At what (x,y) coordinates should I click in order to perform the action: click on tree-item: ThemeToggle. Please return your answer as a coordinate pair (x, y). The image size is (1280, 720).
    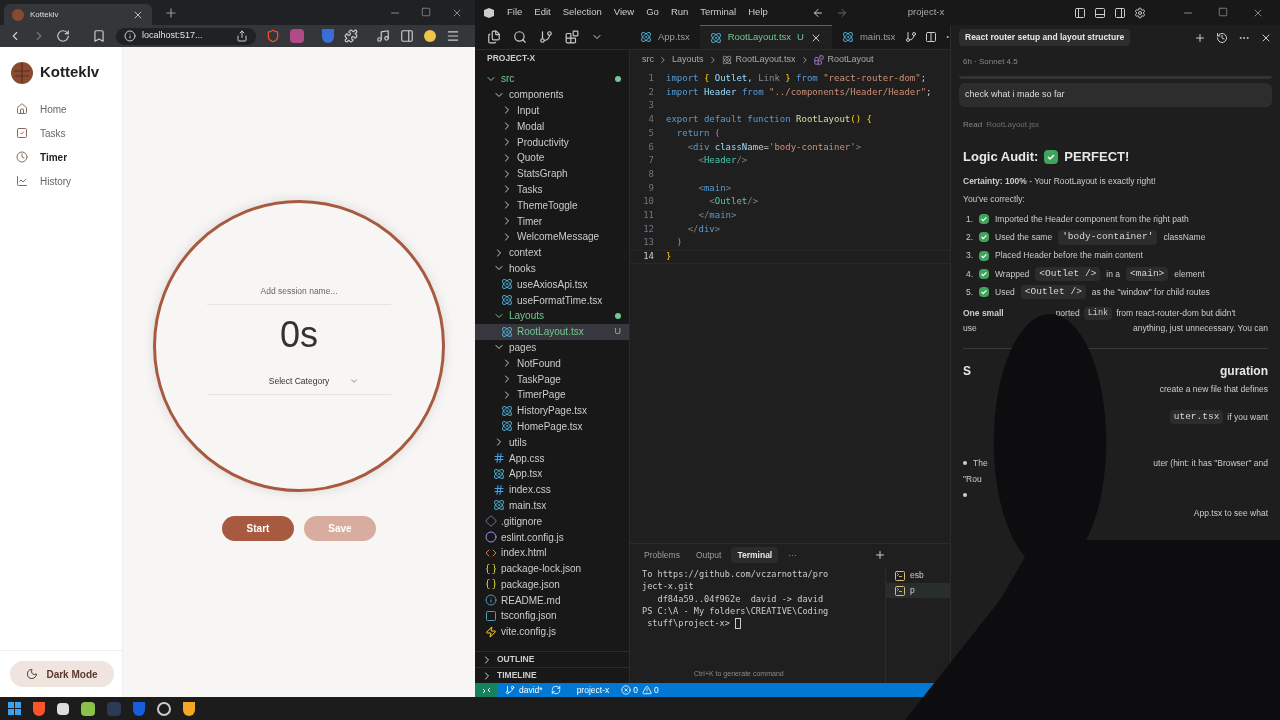
    Looking at the image, I should click on (552, 205).